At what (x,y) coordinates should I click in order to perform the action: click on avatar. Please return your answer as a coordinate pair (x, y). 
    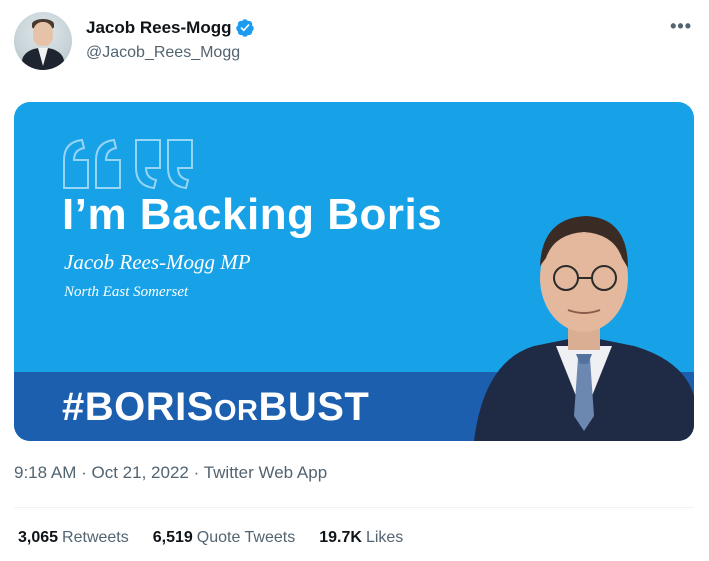
    Looking at the image, I should click on (43, 41).